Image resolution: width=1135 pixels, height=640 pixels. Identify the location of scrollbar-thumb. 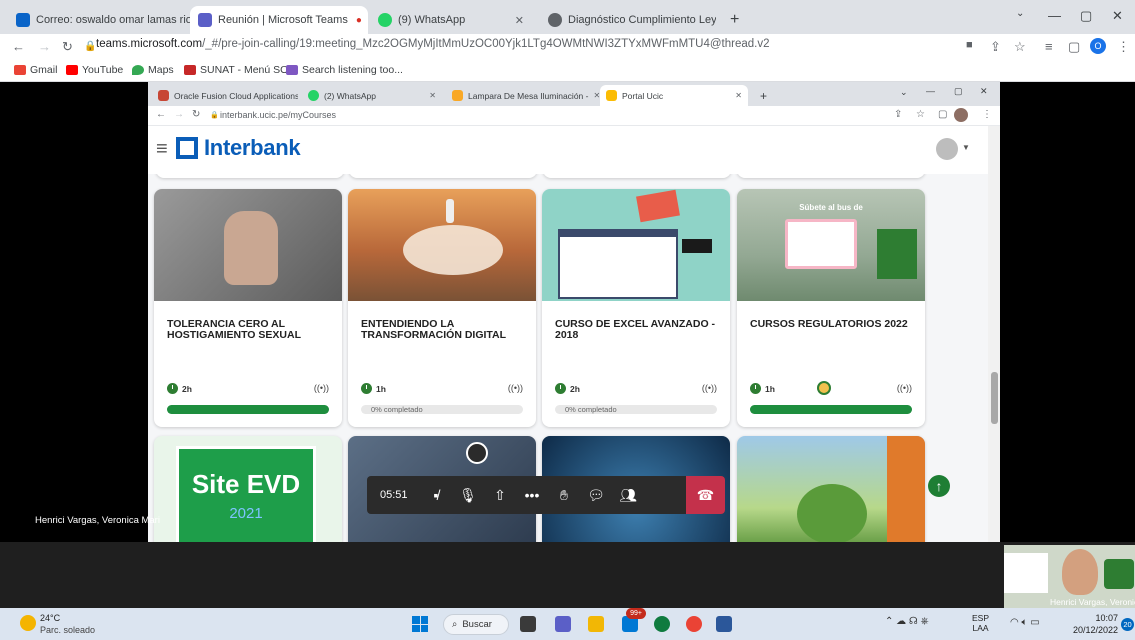
(994, 398).